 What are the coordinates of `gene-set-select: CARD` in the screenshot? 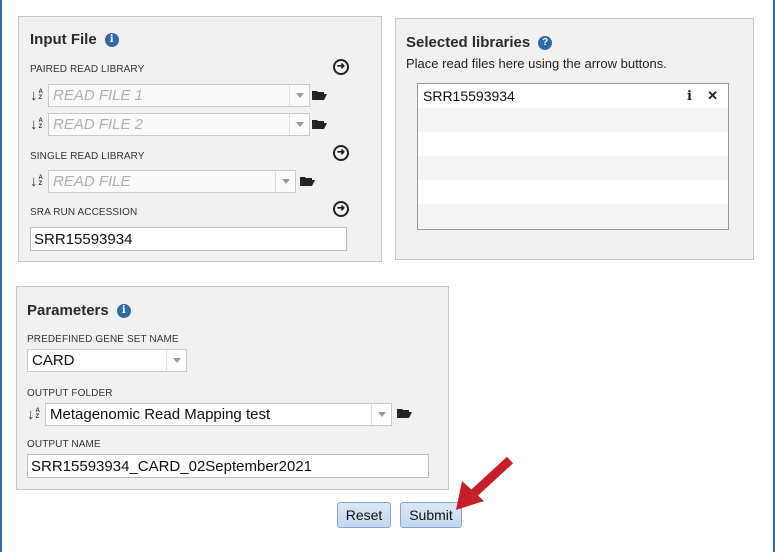 It's located at (107, 360).